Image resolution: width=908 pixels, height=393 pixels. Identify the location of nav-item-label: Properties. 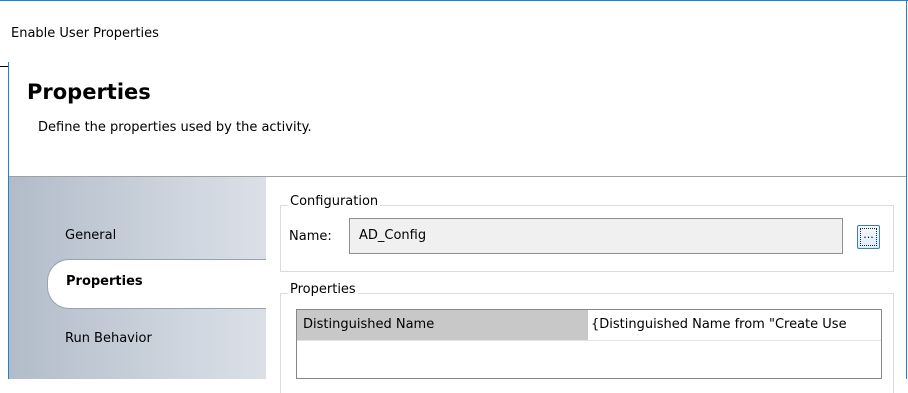
(104, 281).